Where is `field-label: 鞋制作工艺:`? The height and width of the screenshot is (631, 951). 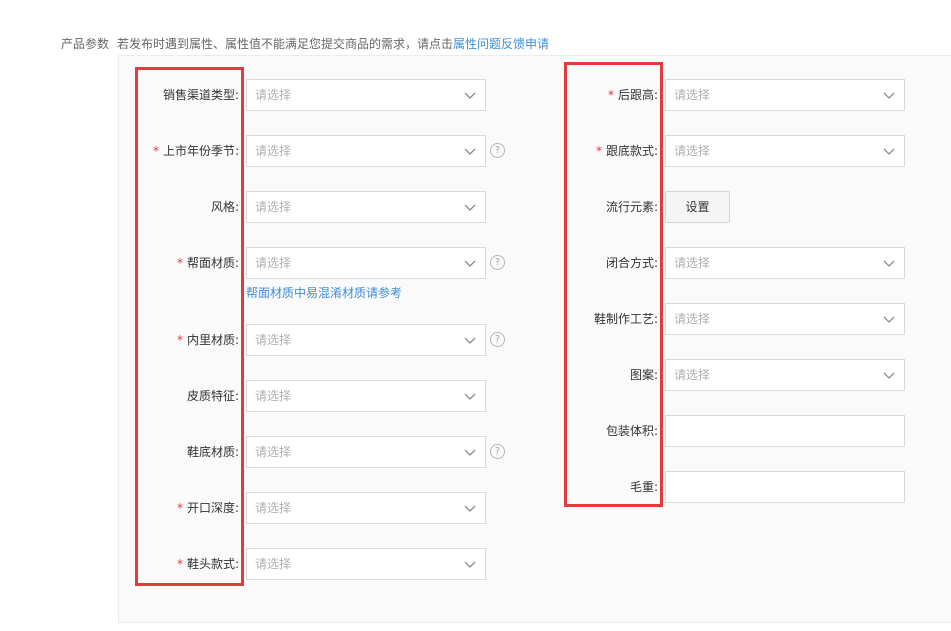 field-label: 鞋制作工艺: is located at coordinates (603, 319).